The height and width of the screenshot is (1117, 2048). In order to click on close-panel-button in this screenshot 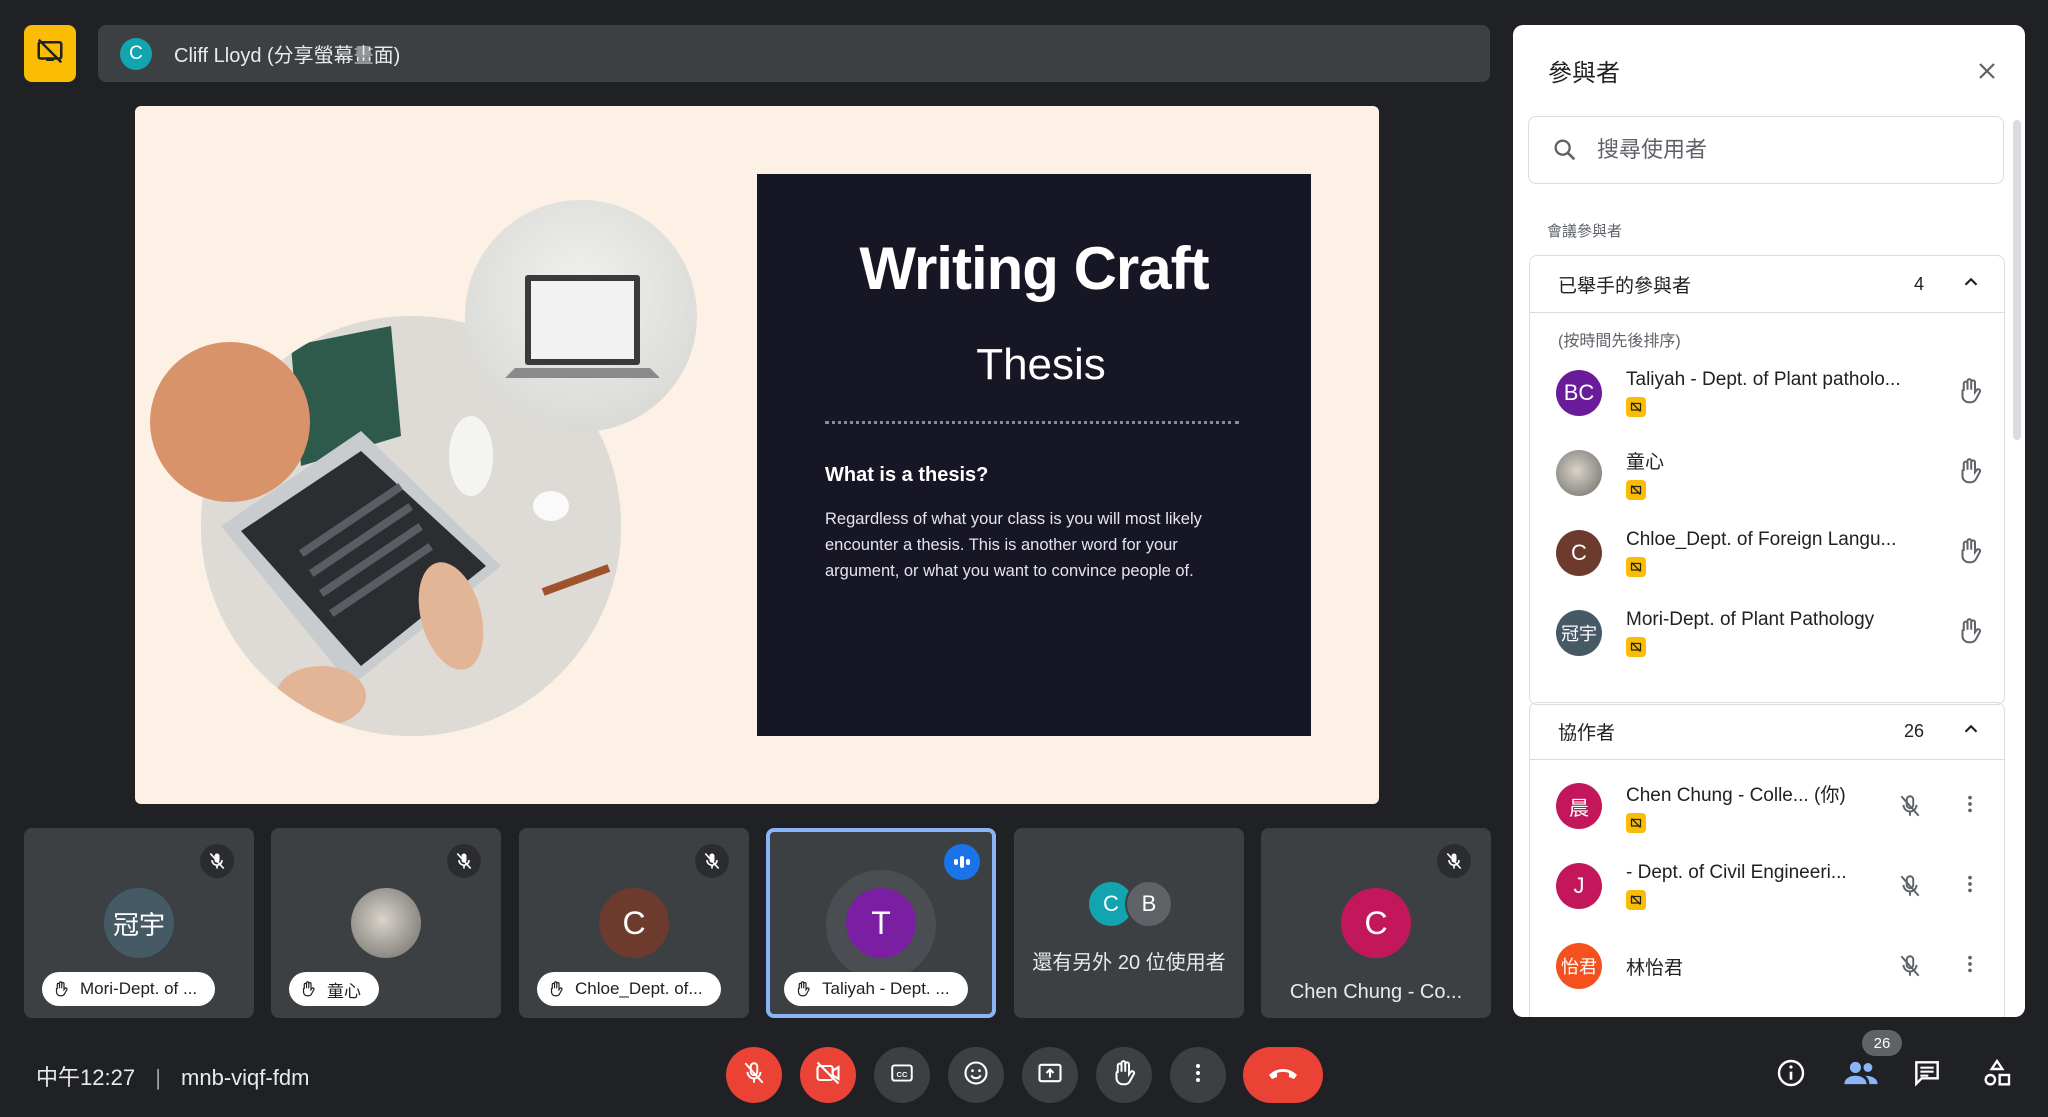, I will do `click(1987, 73)`.